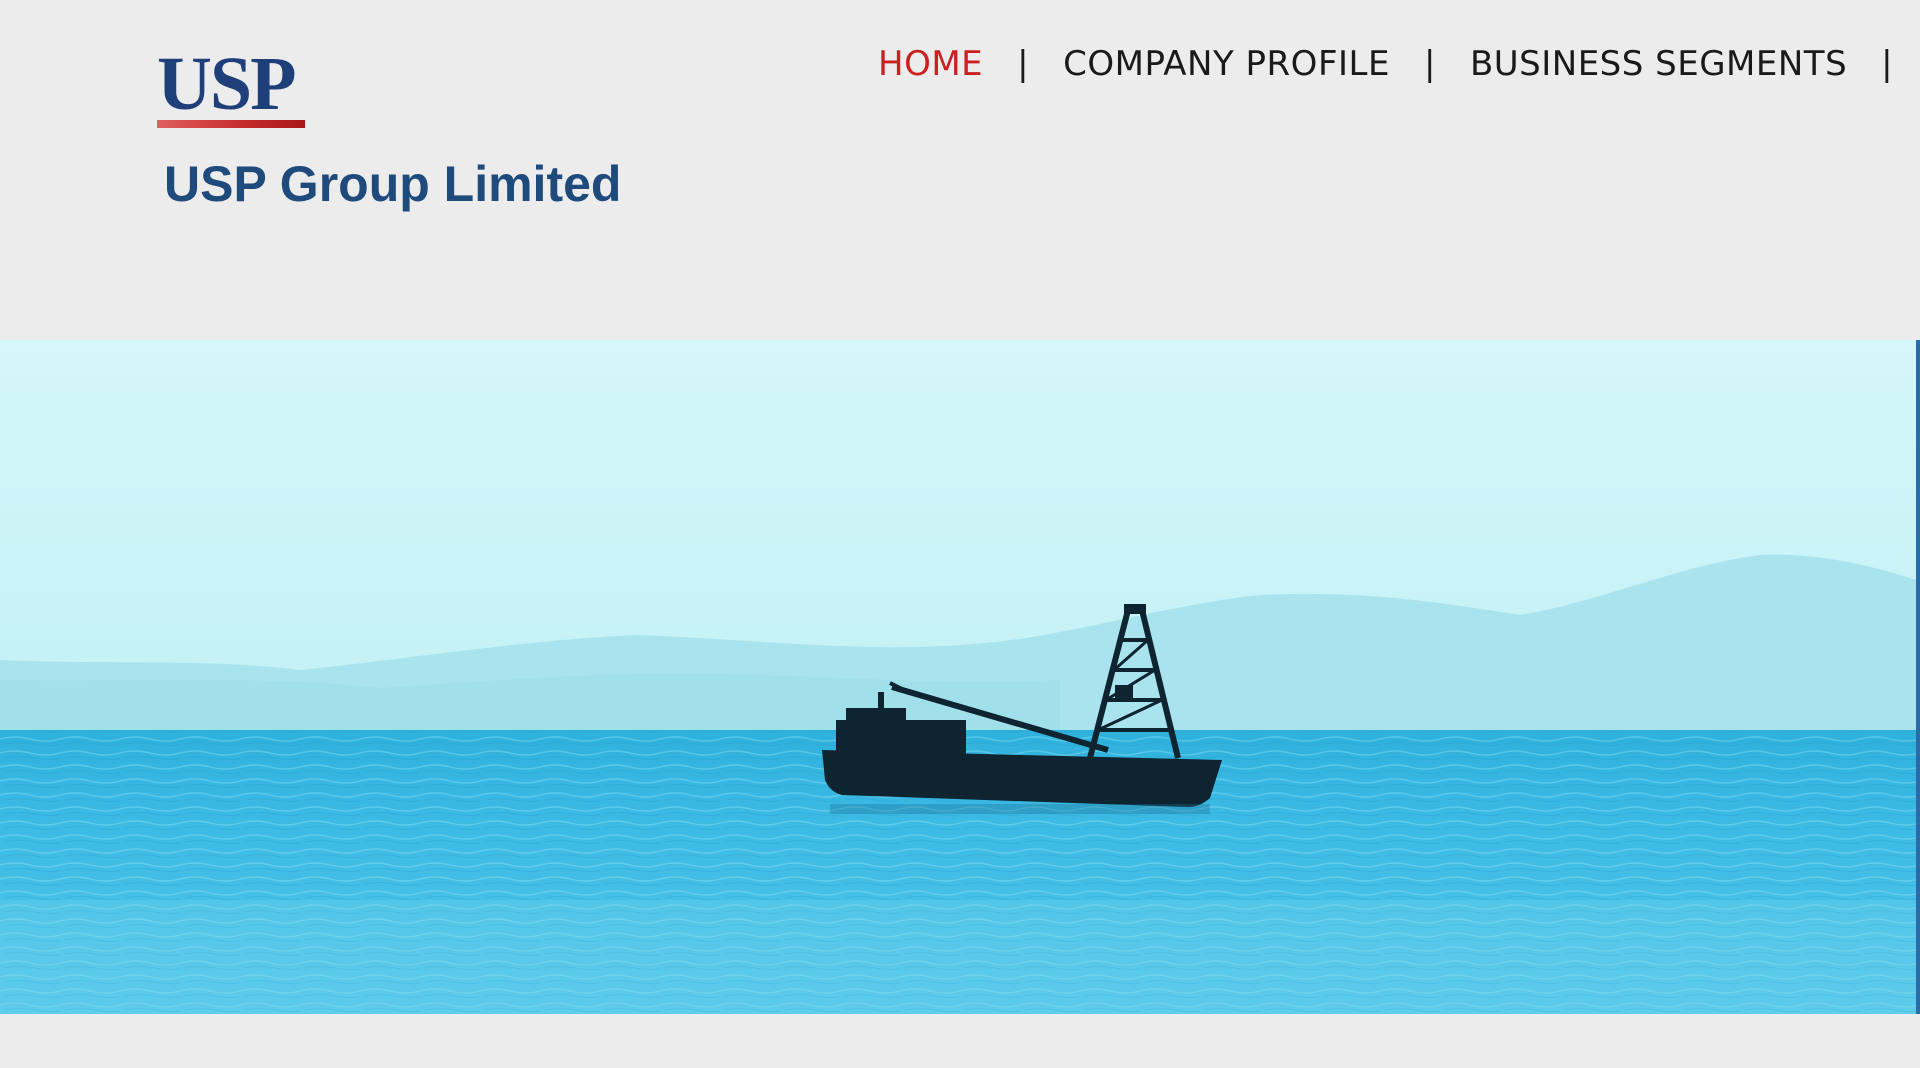 This screenshot has width=1920, height=1068. What do you see at coordinates (393, 184) in the screenshot?
I see `company-name: USP Group Limited` at bounding box center [393, 184].